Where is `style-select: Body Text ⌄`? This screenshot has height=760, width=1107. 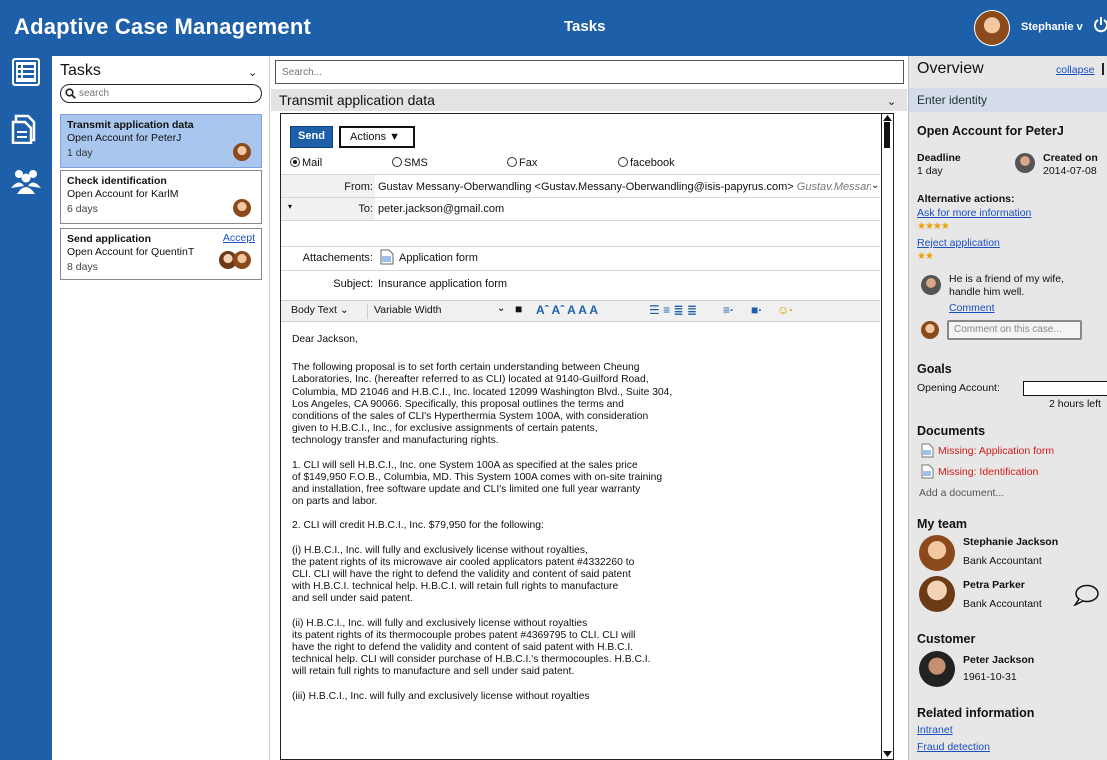
style-select: Body Text ⌄ is located at coordinates (322, 311).